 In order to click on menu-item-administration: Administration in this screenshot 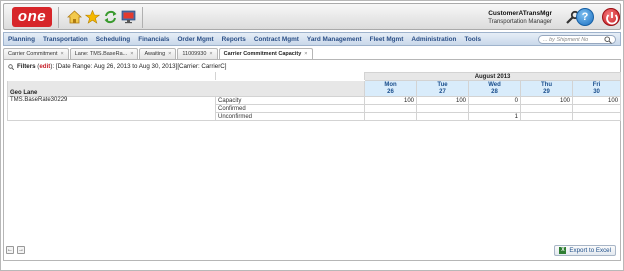, I will do `click(433, 39)`.